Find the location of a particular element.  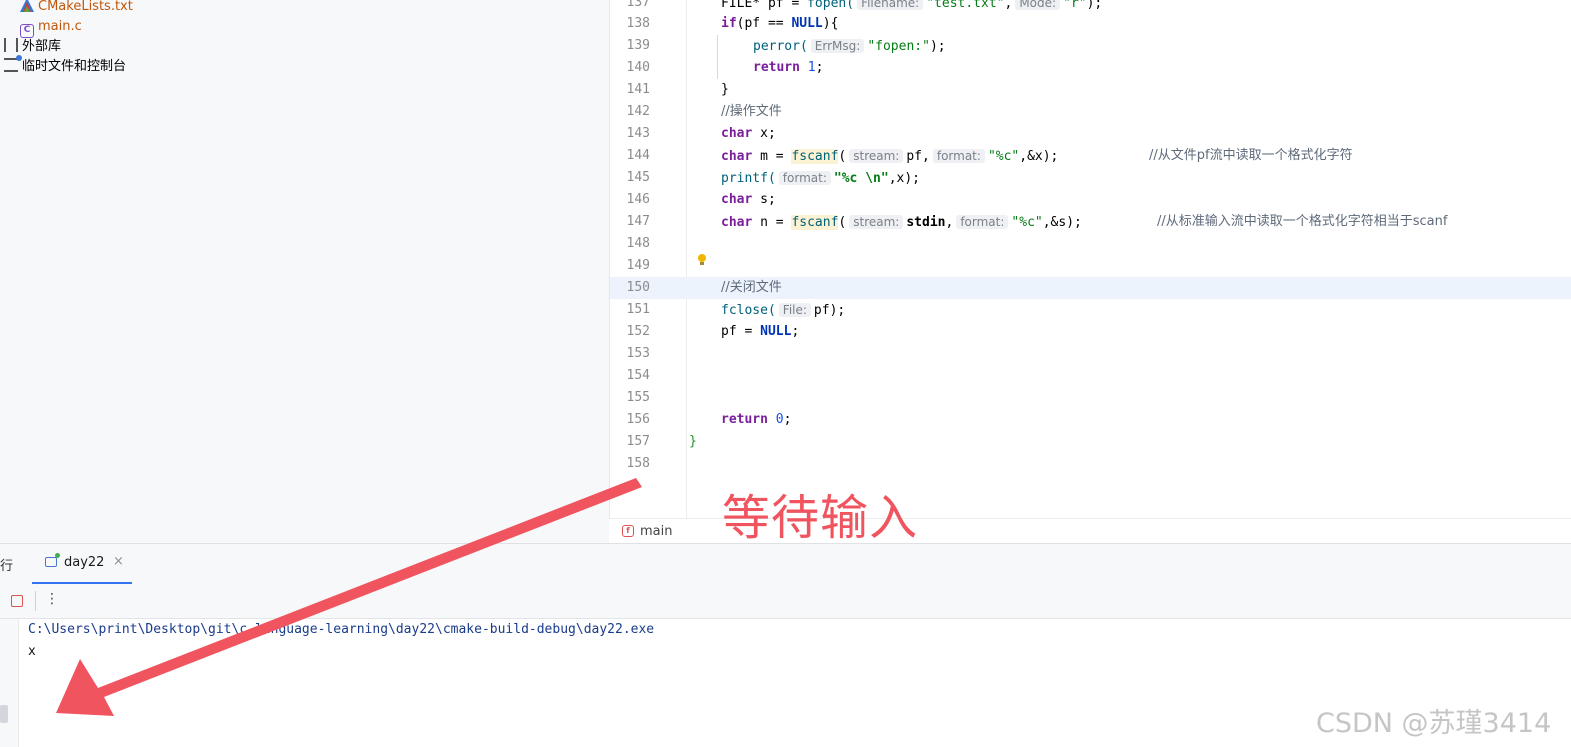

tree-item-scratches: 临时文件和控制台 is located at coordinates (65, 66).